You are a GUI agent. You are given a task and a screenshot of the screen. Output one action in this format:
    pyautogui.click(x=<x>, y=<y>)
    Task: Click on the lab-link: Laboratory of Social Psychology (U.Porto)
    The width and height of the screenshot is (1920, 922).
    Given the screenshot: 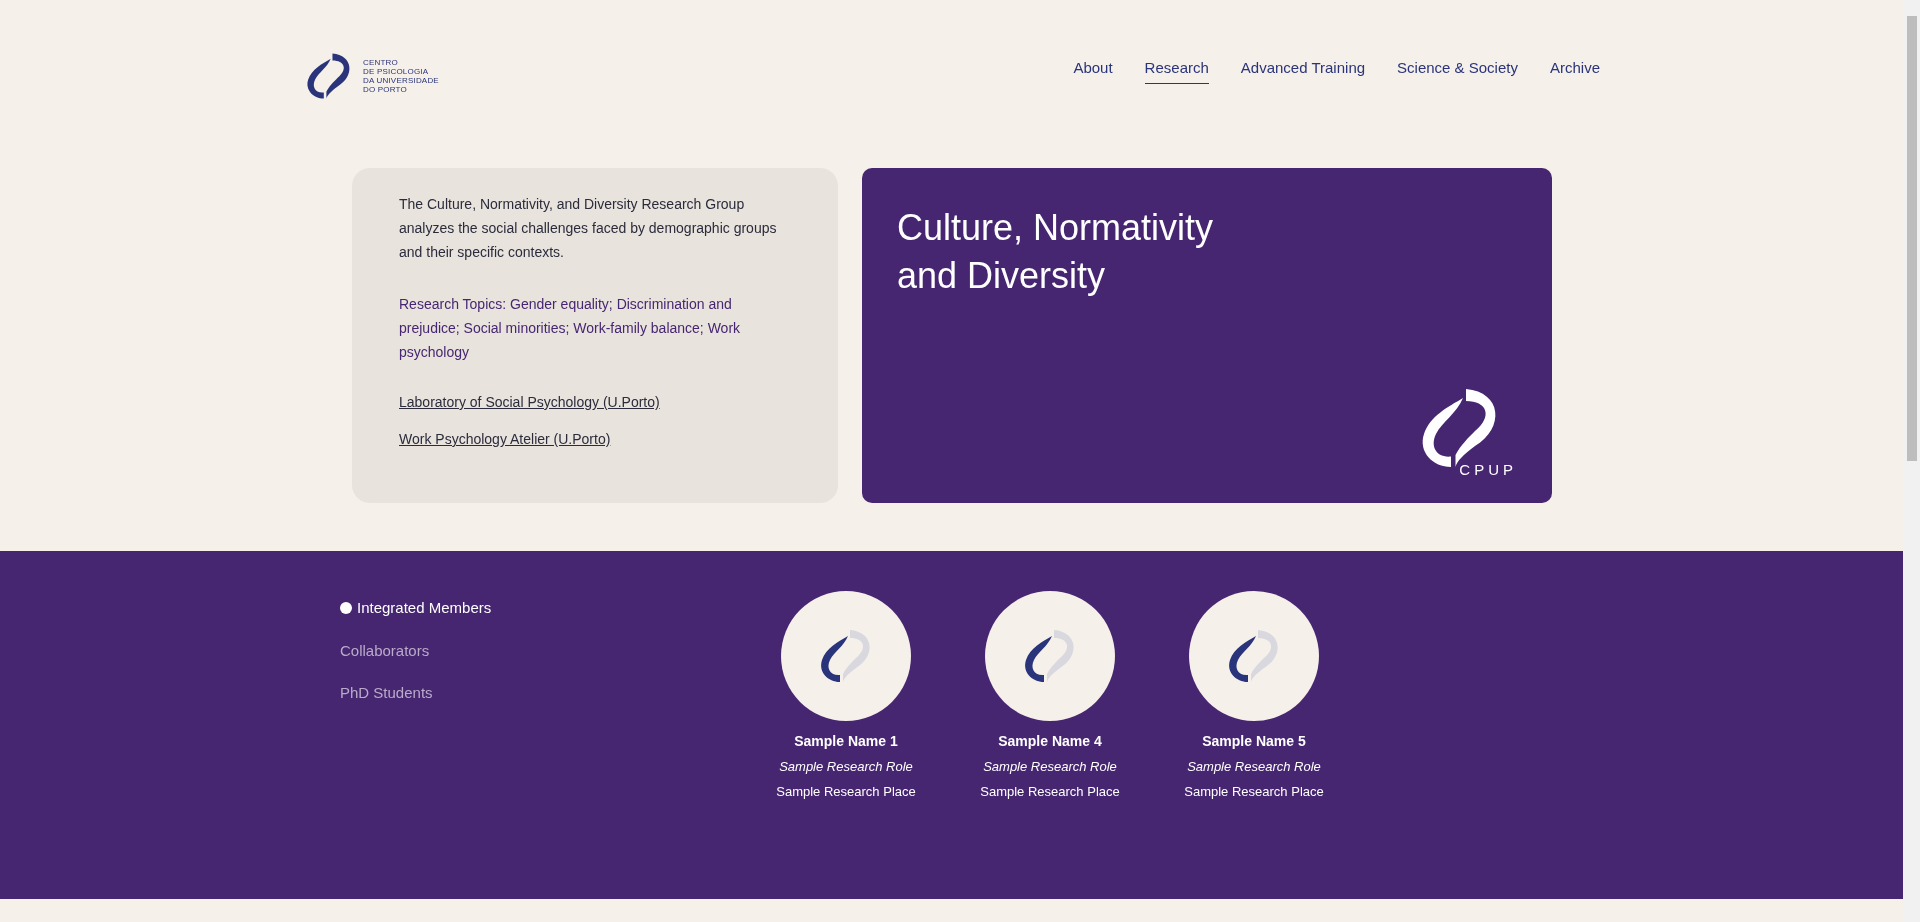 What is the action you would take?
    pyautogui.click(x=529, y=402)
    